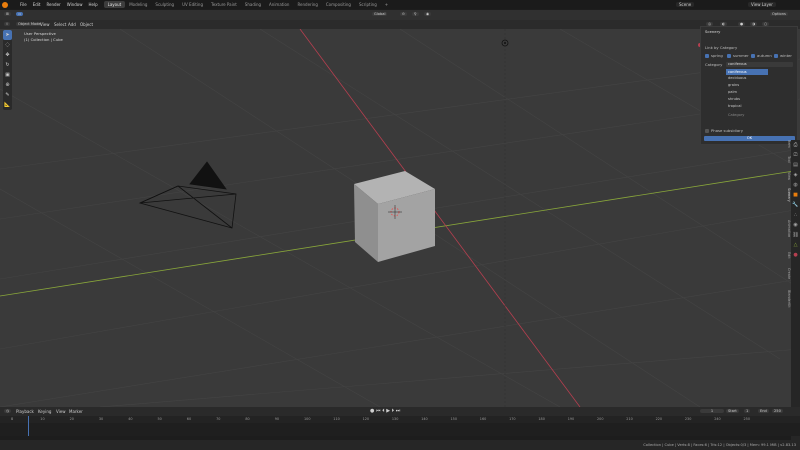 Image resolution: width=800 pixels, height=450 pixels. Describe the element at coordinates (388, 411) in the screenshot. I see `play-icon: ▶` at that location.